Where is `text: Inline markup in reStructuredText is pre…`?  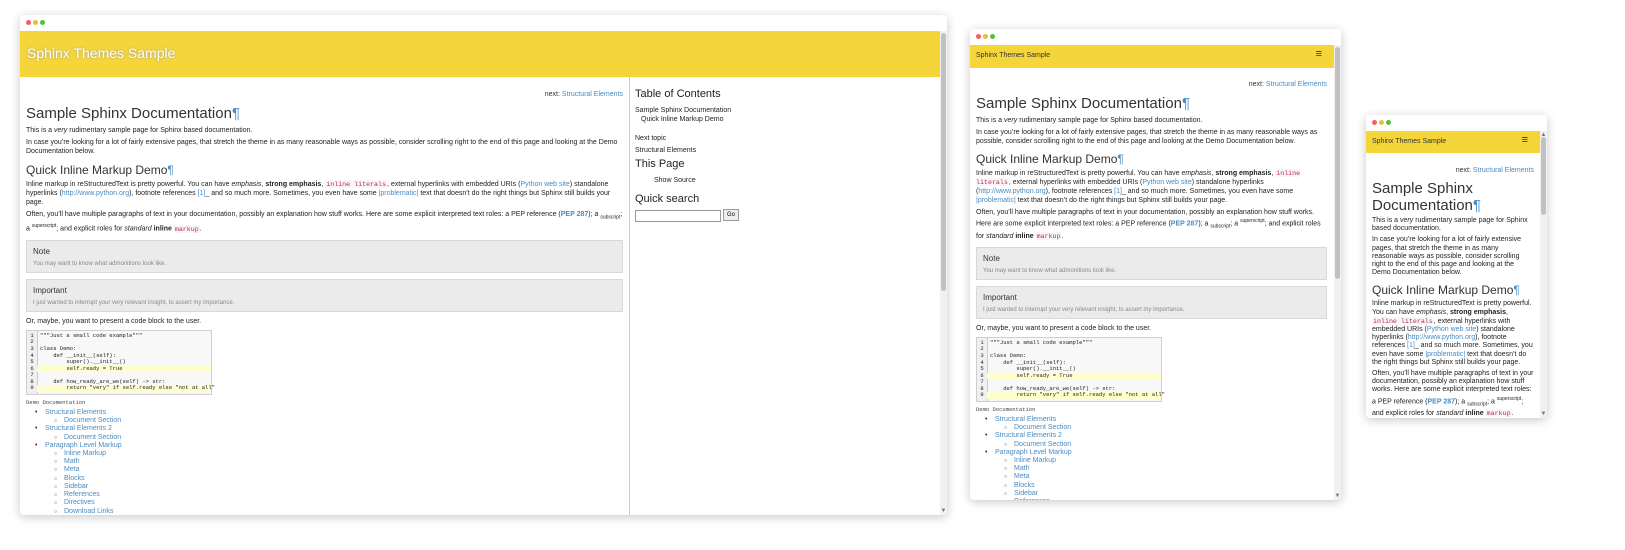
text: Inline markup in reStructuredText is pre… is located at coordinates (1079, 173).